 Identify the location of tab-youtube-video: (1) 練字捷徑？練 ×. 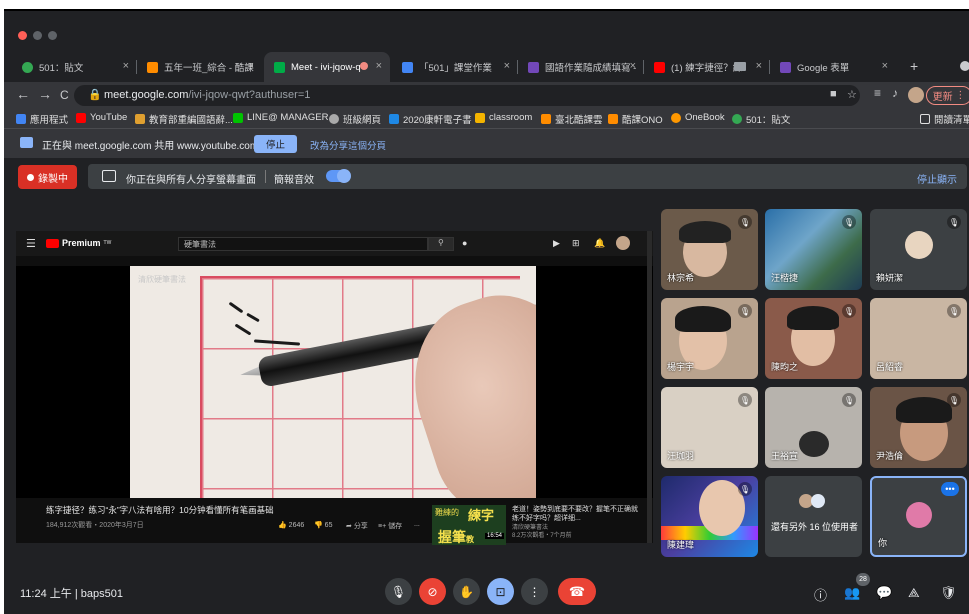
(707, 67).